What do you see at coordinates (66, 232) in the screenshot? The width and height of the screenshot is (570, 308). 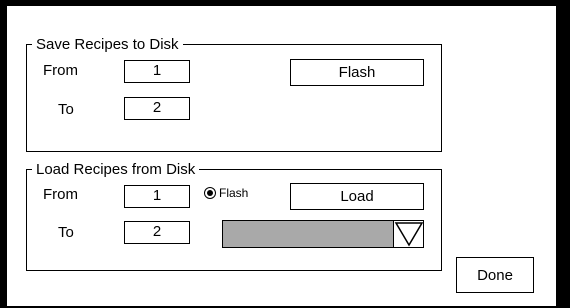 I see `load-to-label: To` at bounding box center [66, 232].